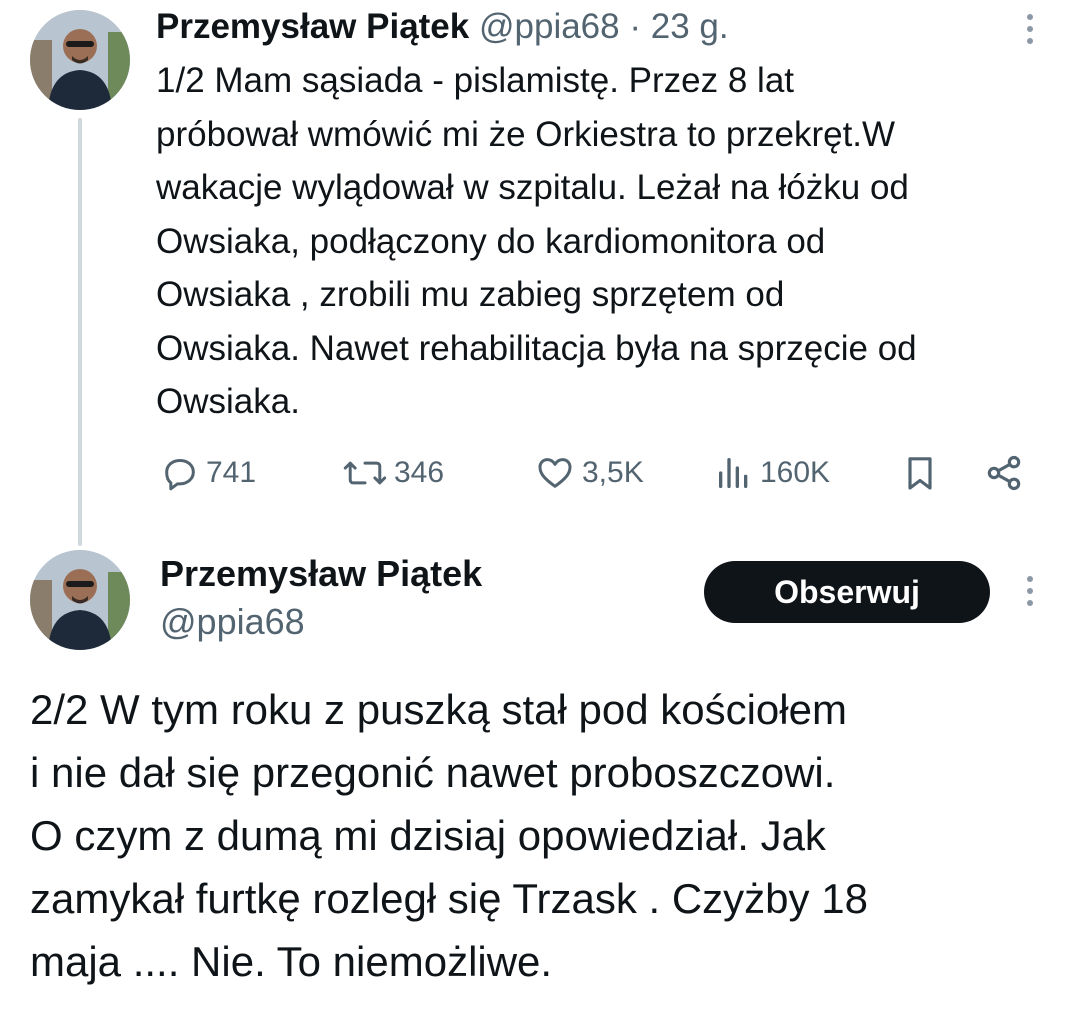 This screenshot has height=1015, width=1080. I want to click on bookmark-button, so click(923, 473).